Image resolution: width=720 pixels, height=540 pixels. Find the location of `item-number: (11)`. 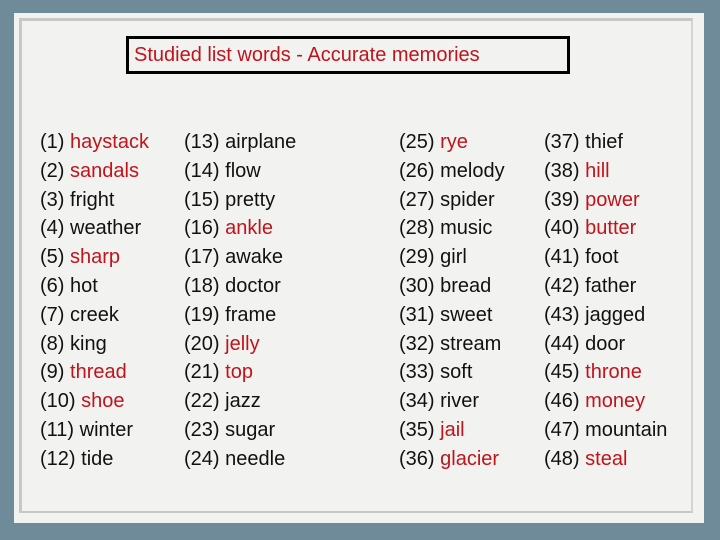

item-number: (11) is located at coordinates (57, 429).